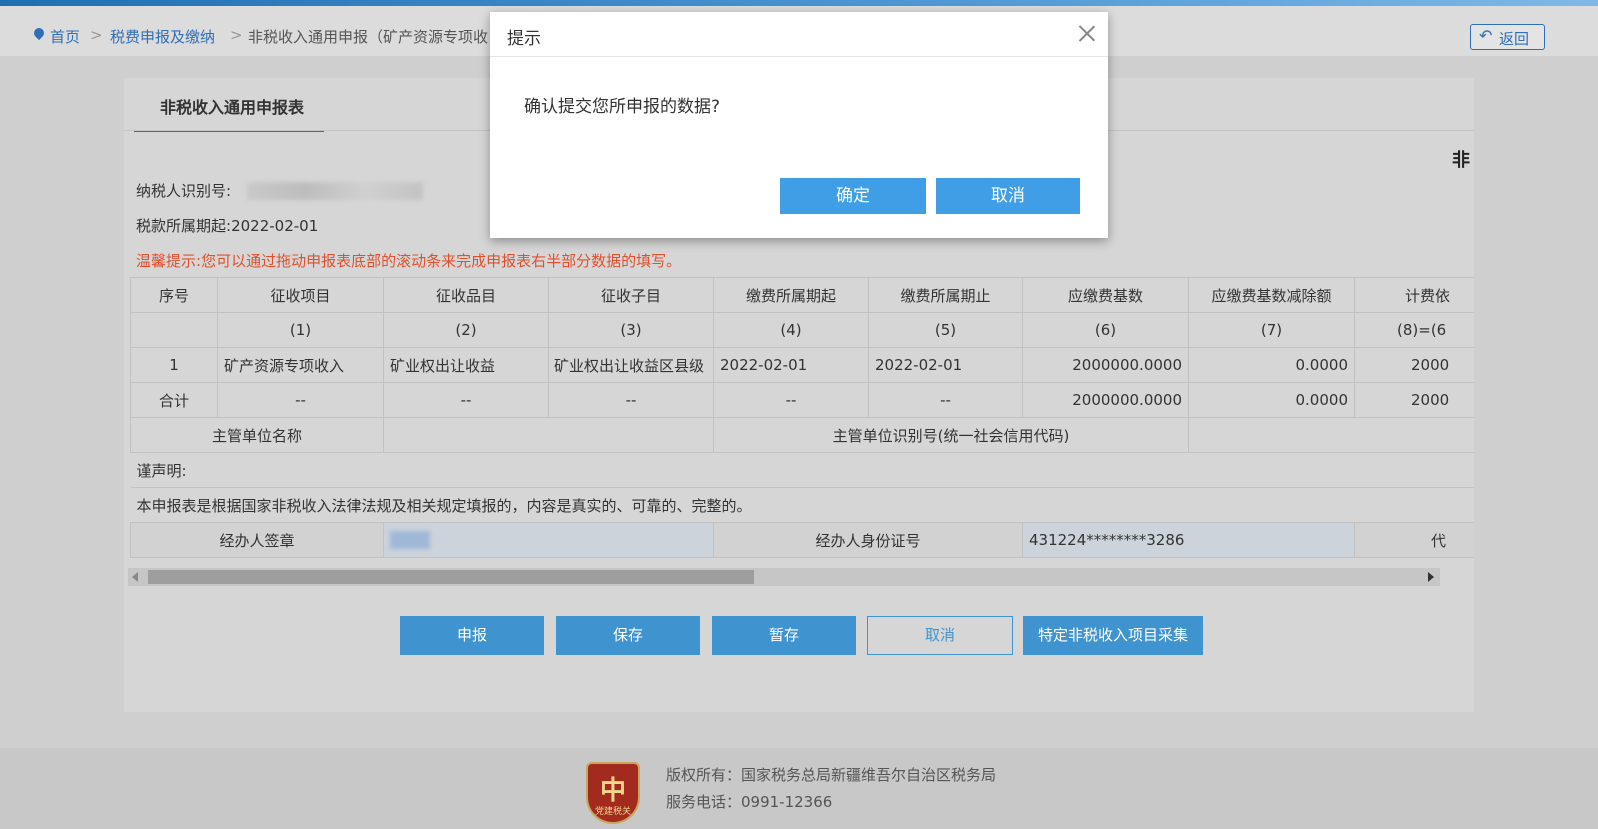 The image size is (1598, 829). I want to click on total-base-amount: 2000000.0000, so click(1105, 400).